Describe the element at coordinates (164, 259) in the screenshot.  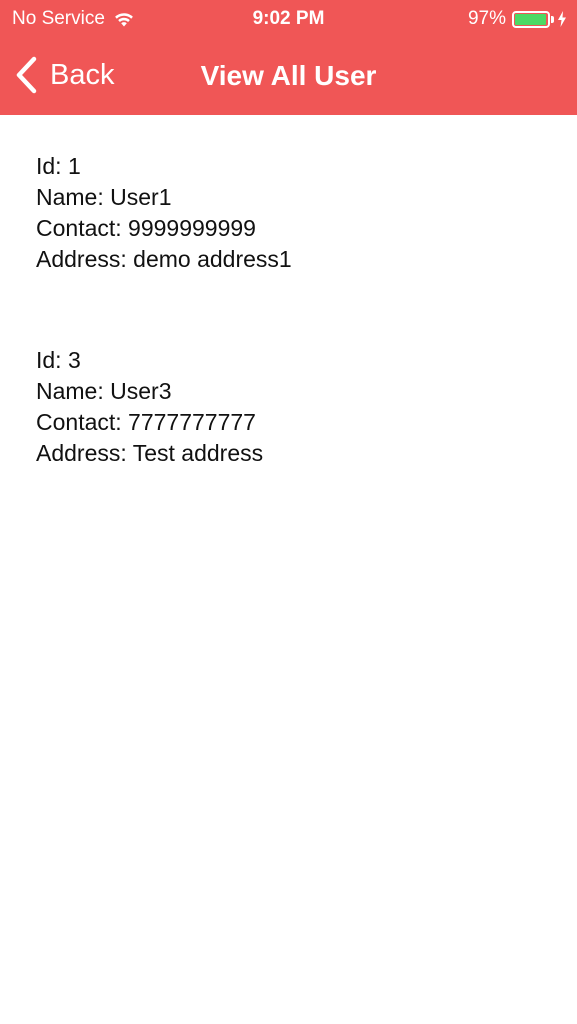
I see `user-address: Address: demo address1` at that location.